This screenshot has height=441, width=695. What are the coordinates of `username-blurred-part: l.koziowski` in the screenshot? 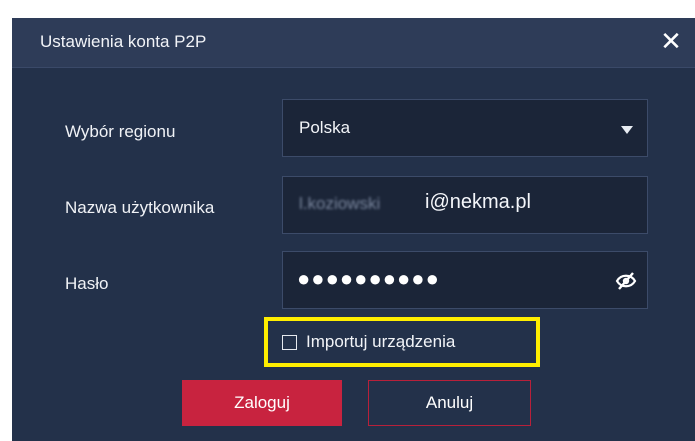 It's located at (340, 203).